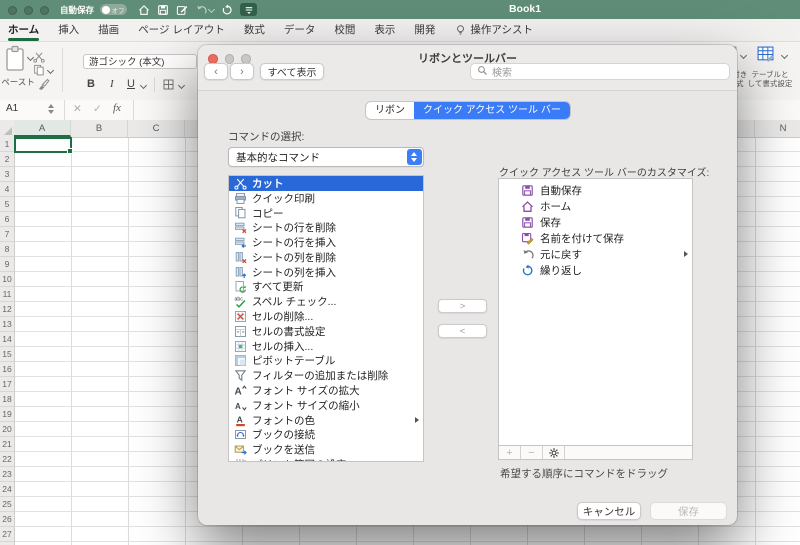 The image size is (800, 545). Describe the element at coordinates (248, 9) in the screenshot. I see `toolbar-menu-icon` at that location.